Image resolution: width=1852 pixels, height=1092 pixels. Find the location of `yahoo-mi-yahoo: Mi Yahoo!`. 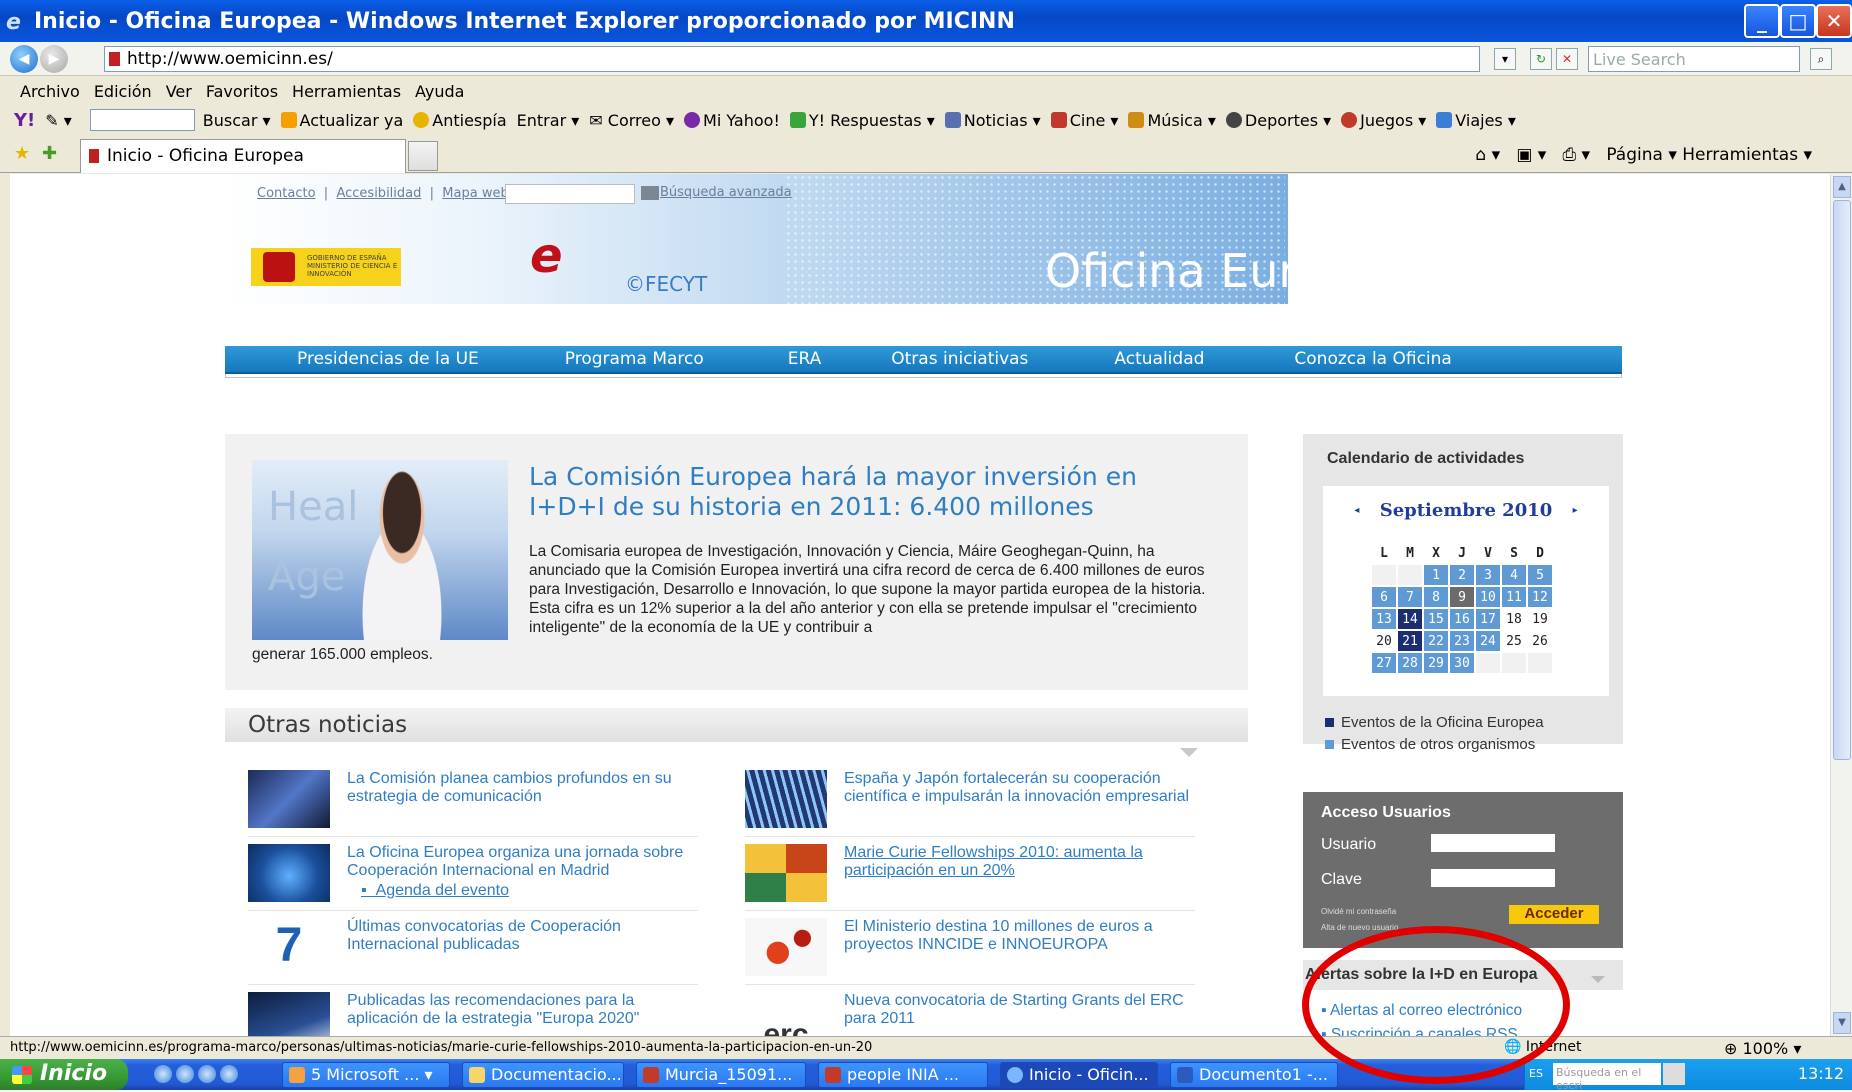

yahoo-mi-yahoo: Mi Yahoo! is located at coordinates (732, 120).